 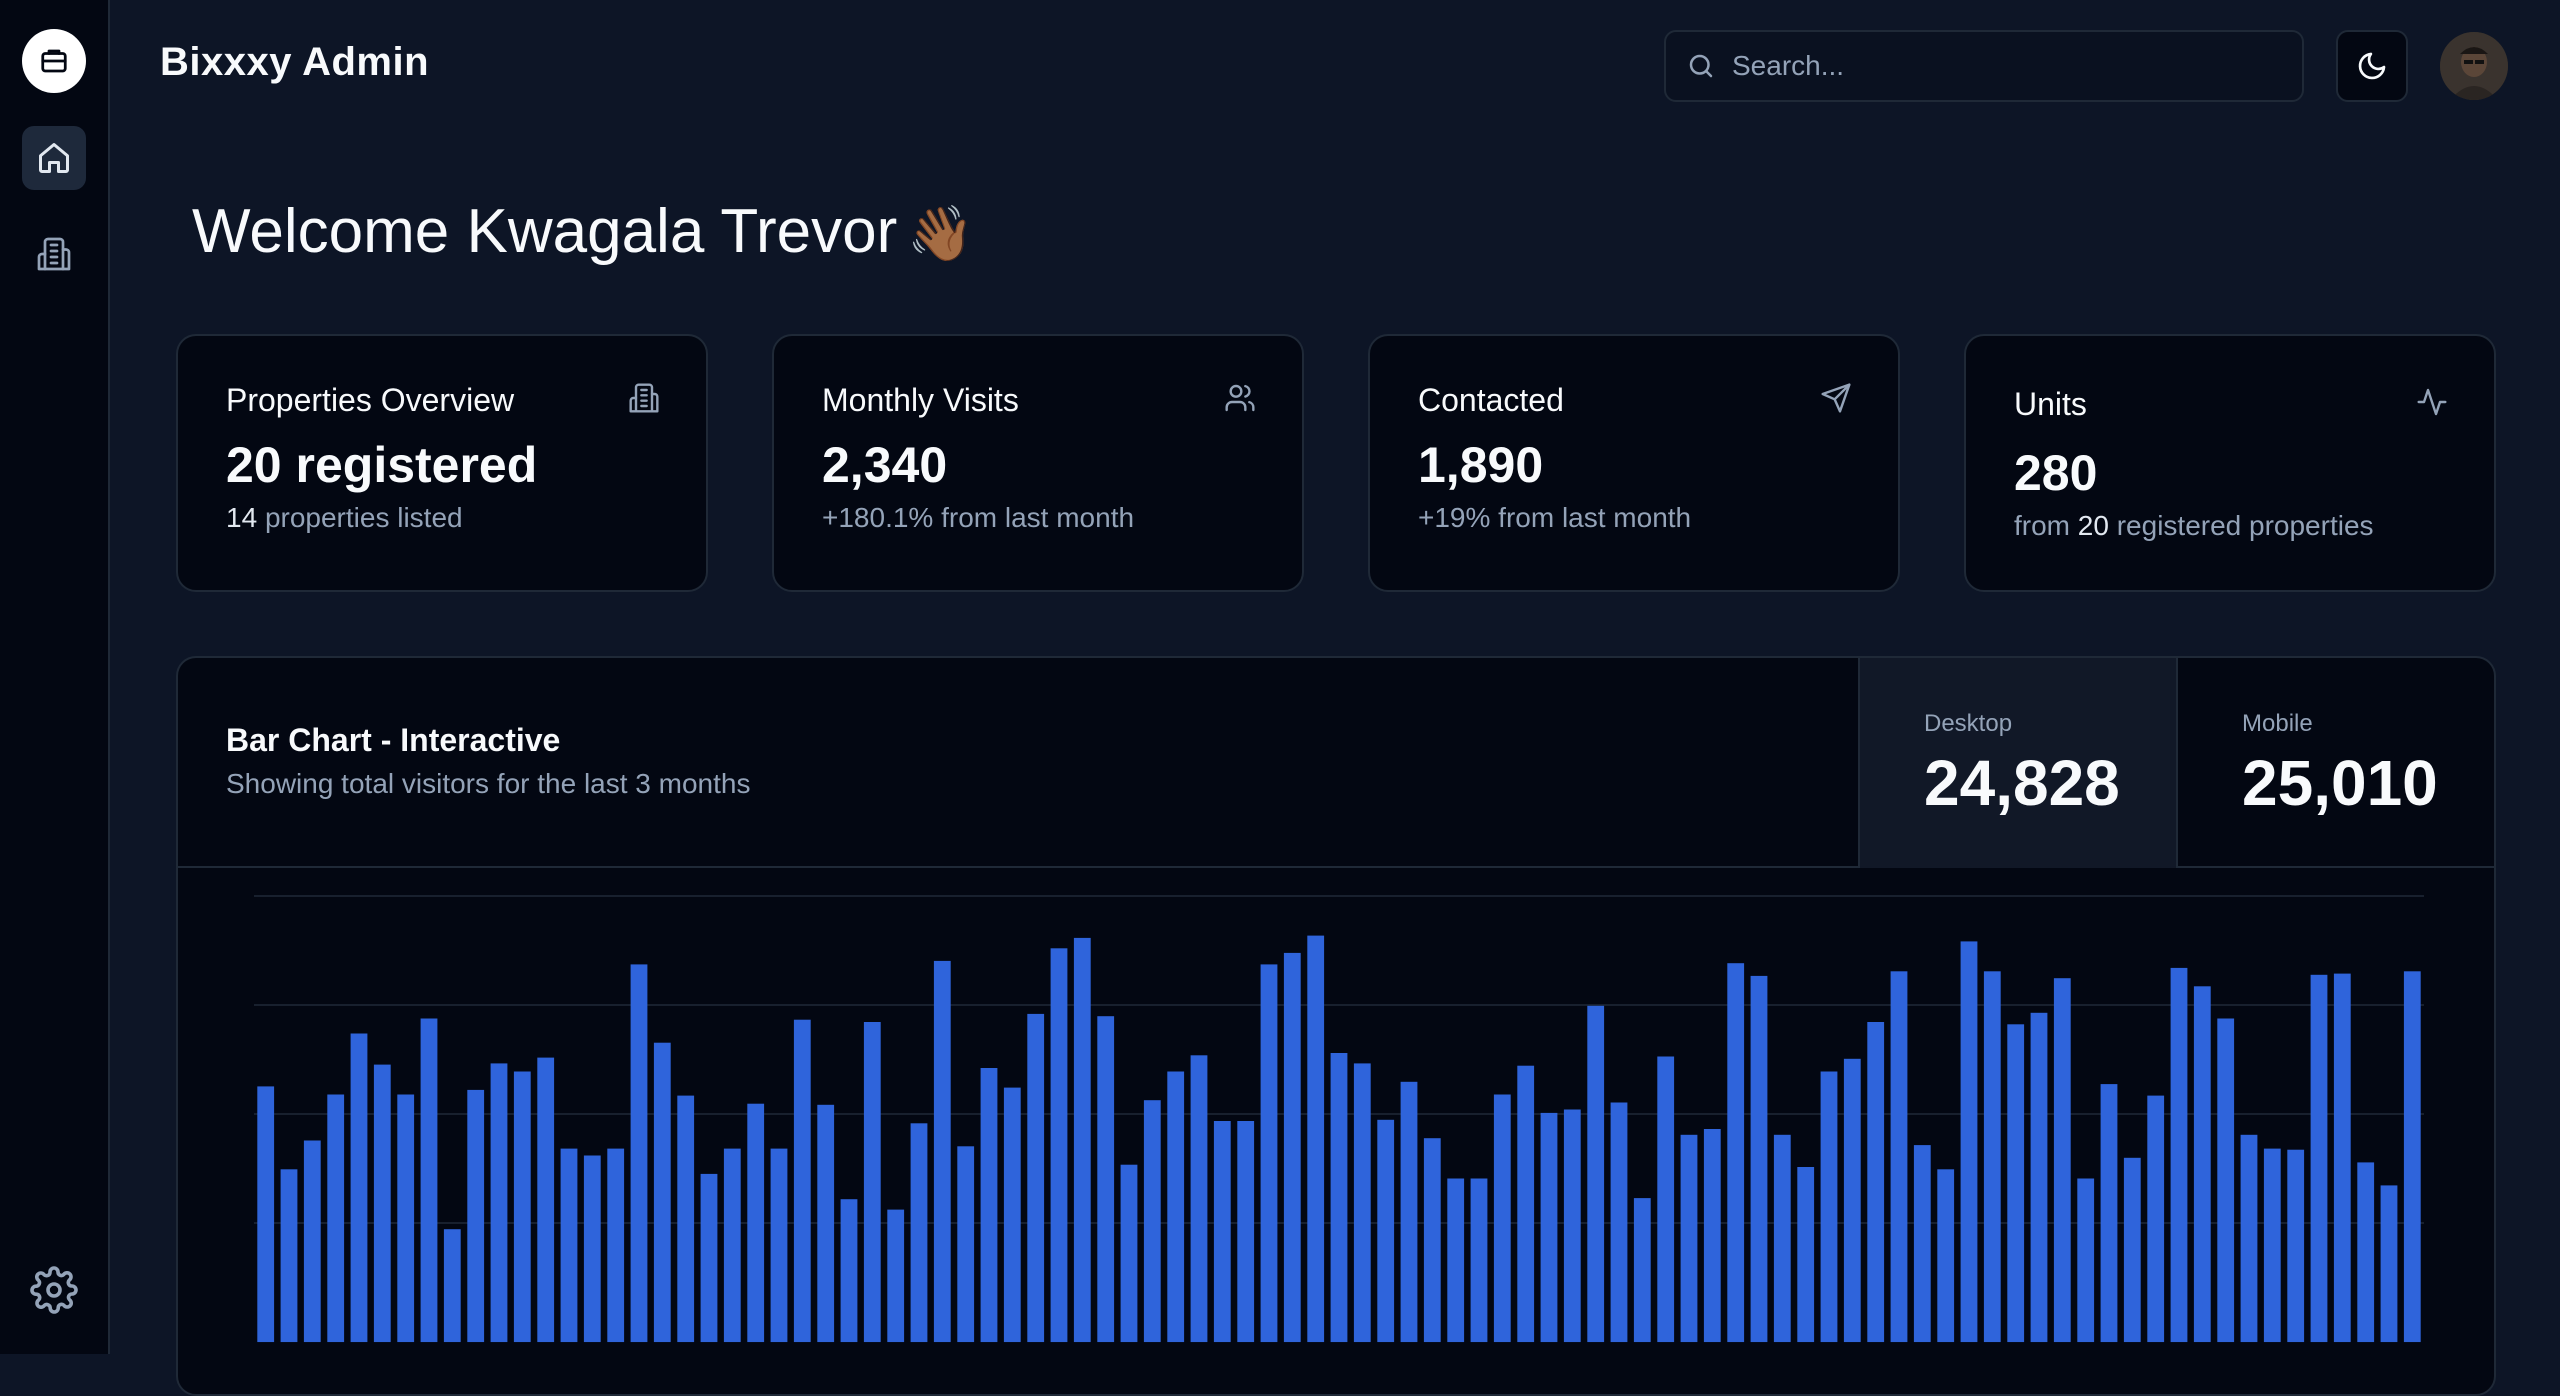 What do you see at coordinates (54, 254) in the screenshot?
I see `sidebar-item-properties` at bounding box center [54, 254].